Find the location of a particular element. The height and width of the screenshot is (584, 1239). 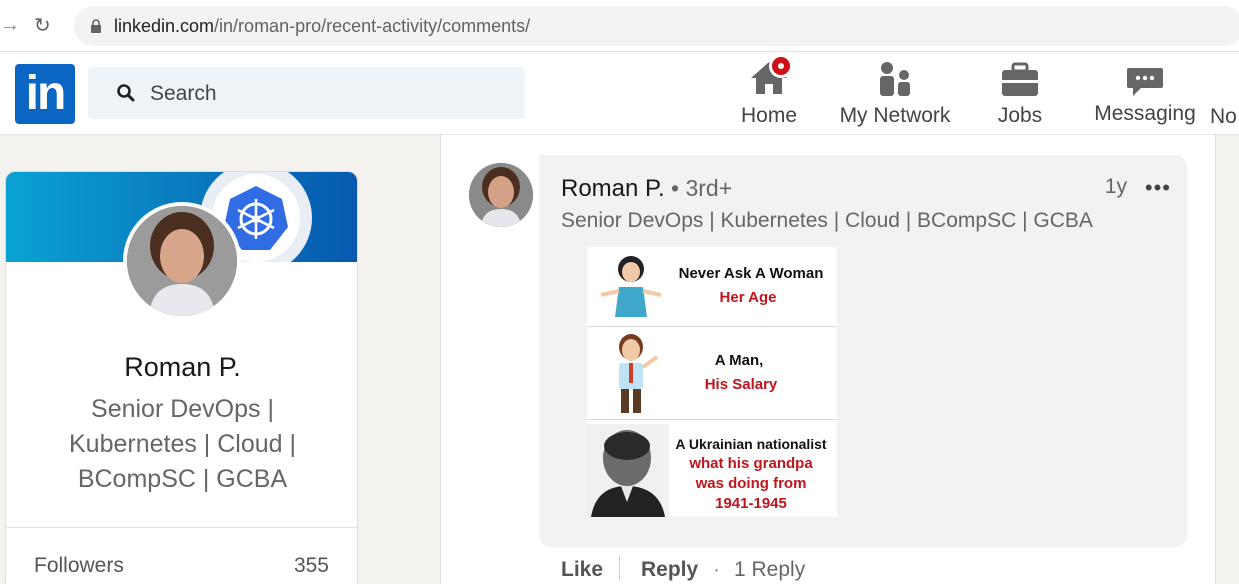

meme-text-3a: A Ukrainian nationalist is located at coordinates (751, 444).